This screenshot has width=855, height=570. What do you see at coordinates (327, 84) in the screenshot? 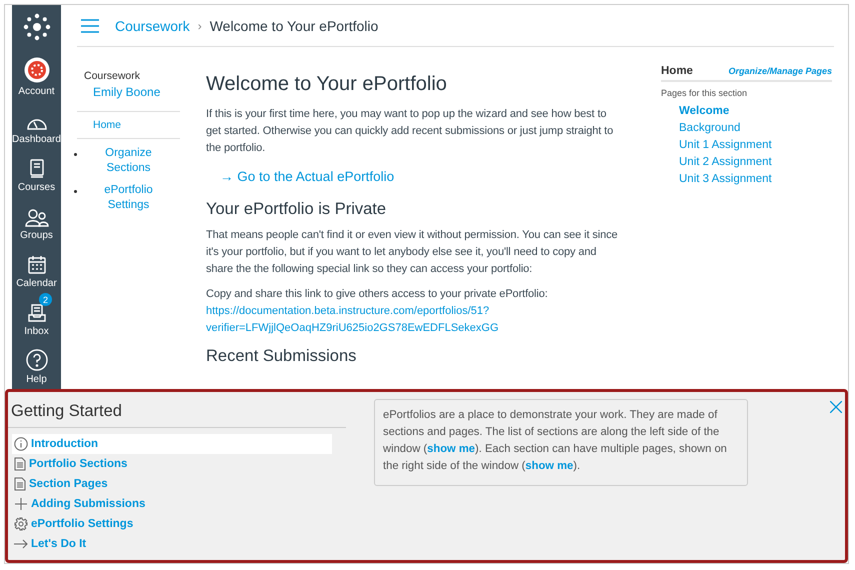
I see `page-heading: Welcome to Your ePortfolio` at bounding box center [327, 84].